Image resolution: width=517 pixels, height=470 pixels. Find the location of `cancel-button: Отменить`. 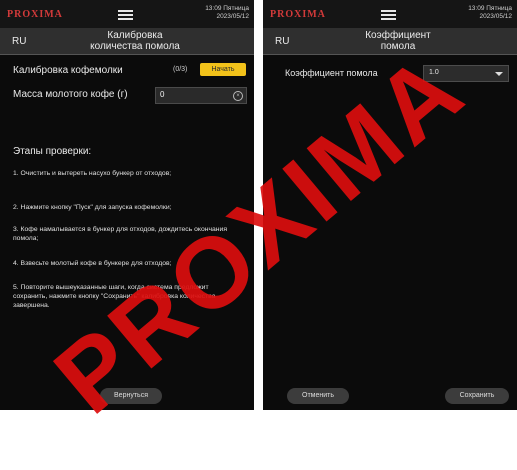

cancel-button: Отменить is located at coordinates (318, 396).